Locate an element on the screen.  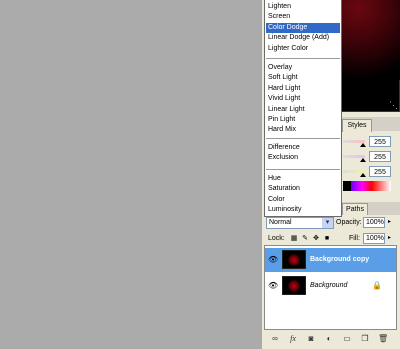
opacity-label: Opacity: is located at coordinates (349, 222).